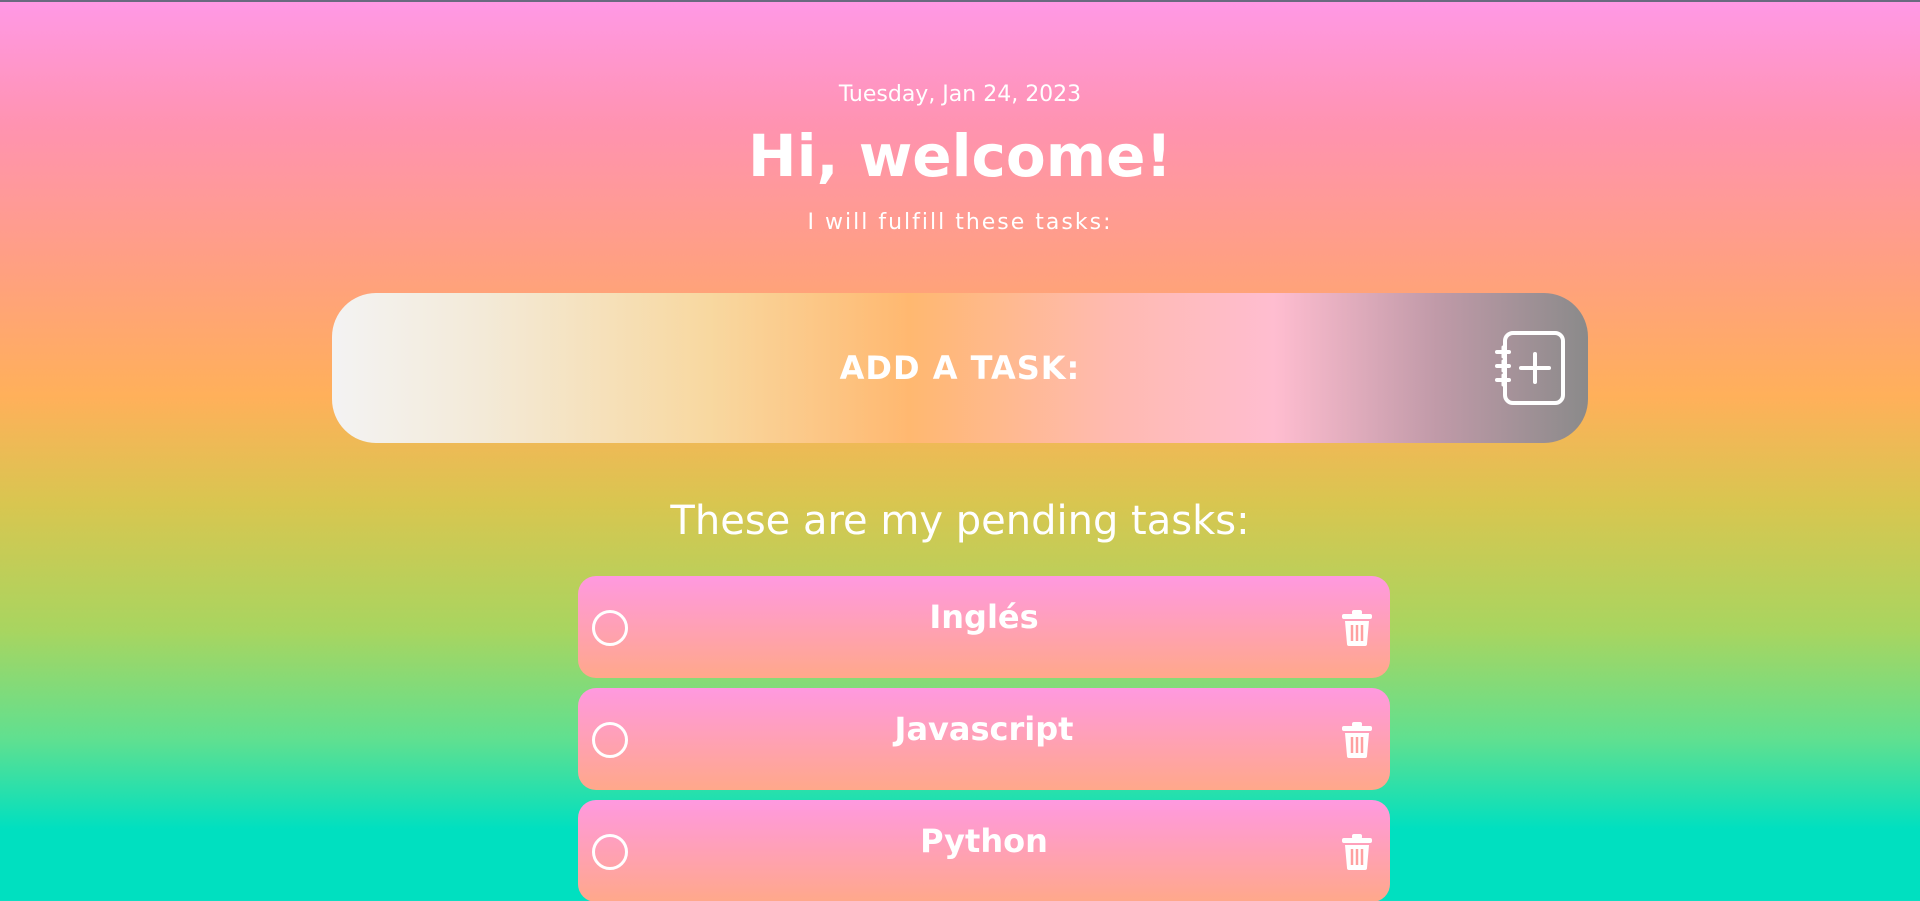  Describe the element at coordinates (960, 222) in the screenshot. I see `page-subtitle: I will fulfill these tasks:` at that location.